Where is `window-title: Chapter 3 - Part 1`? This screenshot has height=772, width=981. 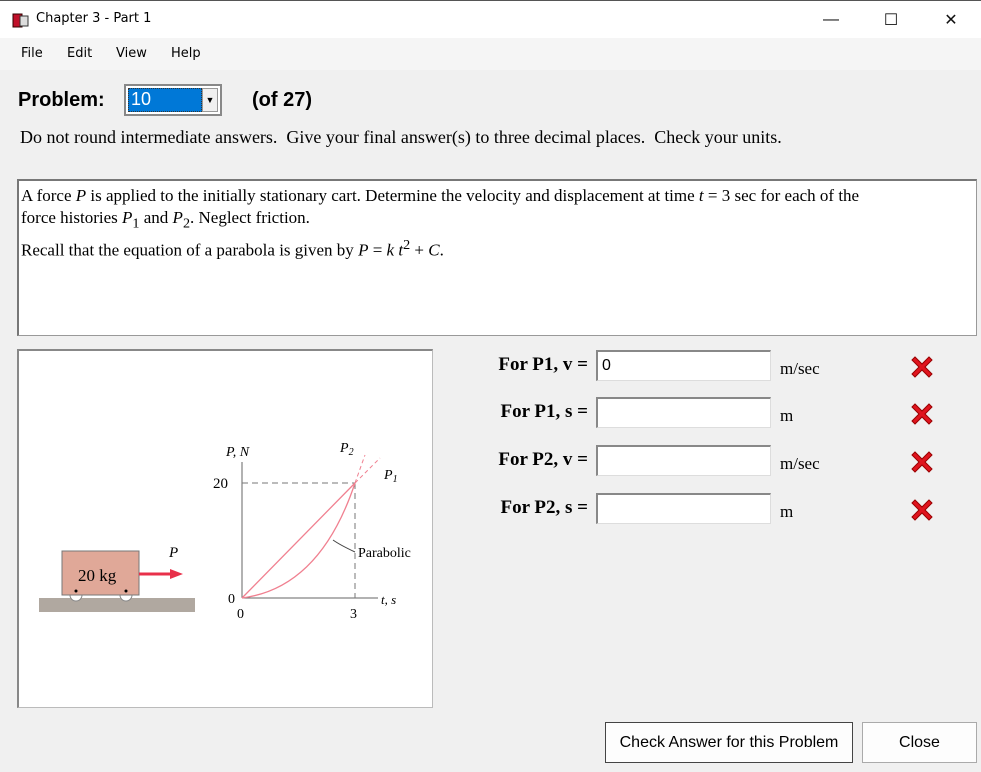 window-title: Chapter 3 - Part 1 is located at coordinates (94, 18).